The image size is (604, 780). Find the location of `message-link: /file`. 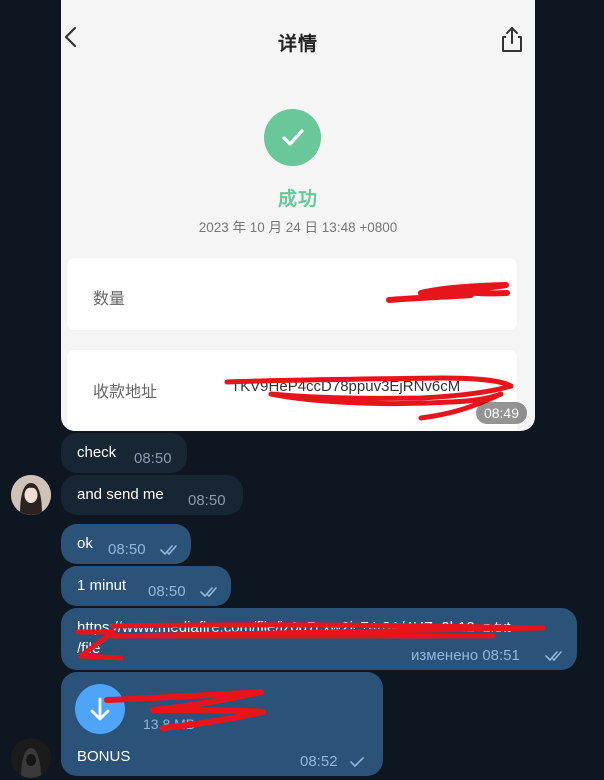

message-link: /file is located at coordinates (88, 648).